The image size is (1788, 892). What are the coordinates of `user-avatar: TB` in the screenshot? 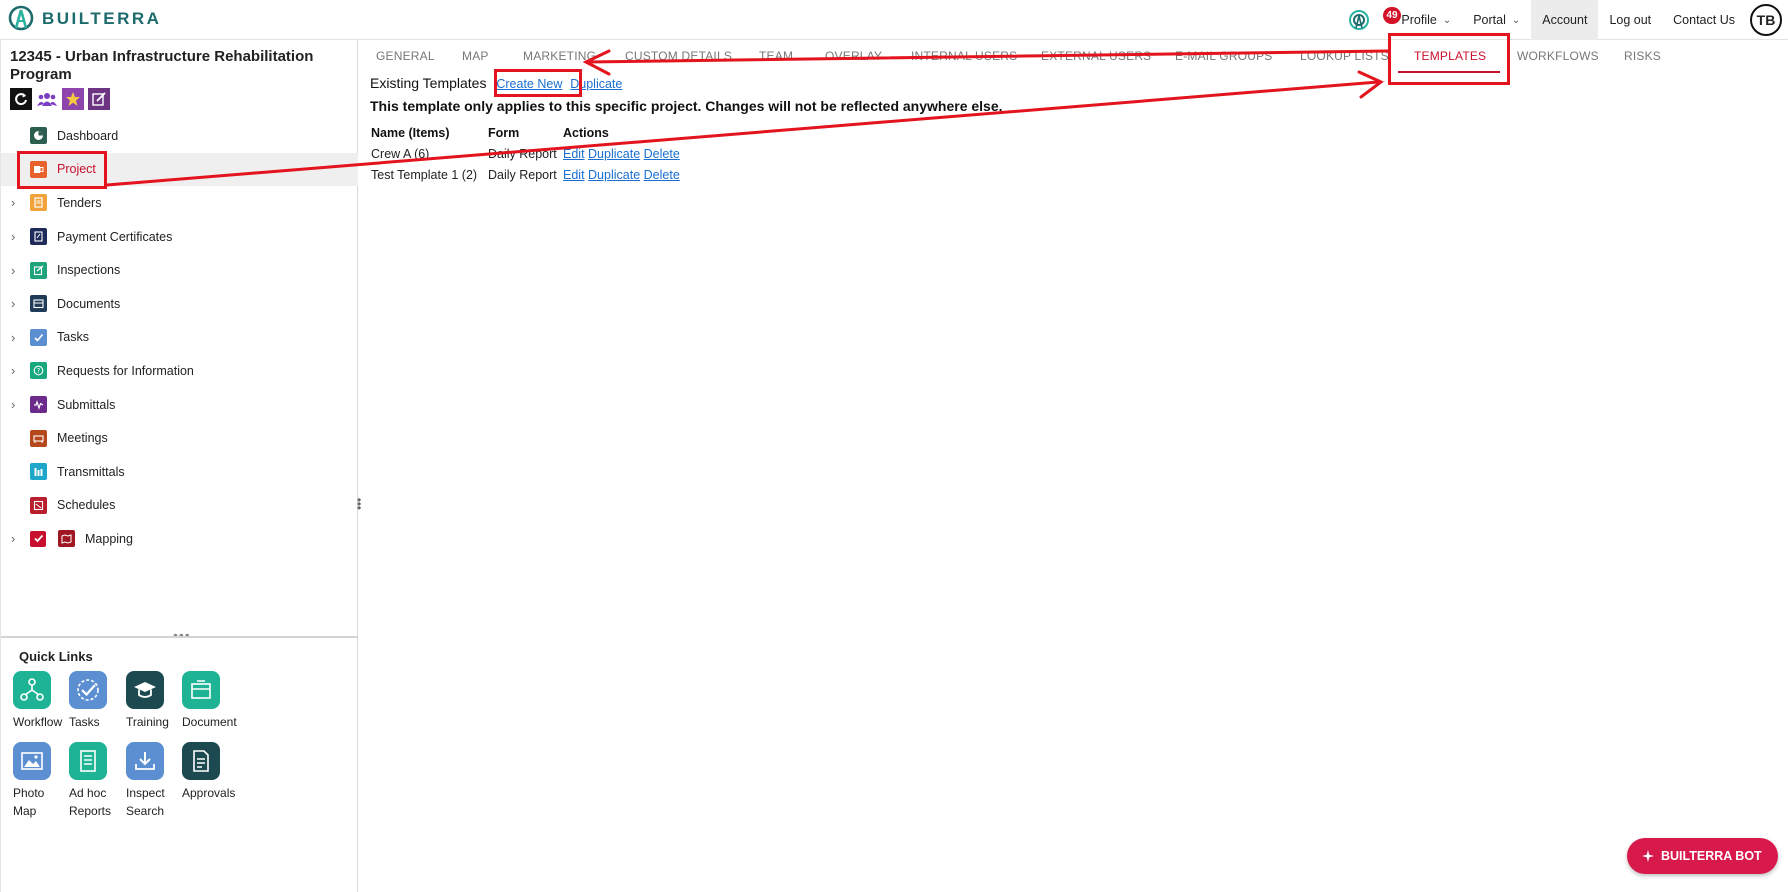 It's located at (1766, 20).